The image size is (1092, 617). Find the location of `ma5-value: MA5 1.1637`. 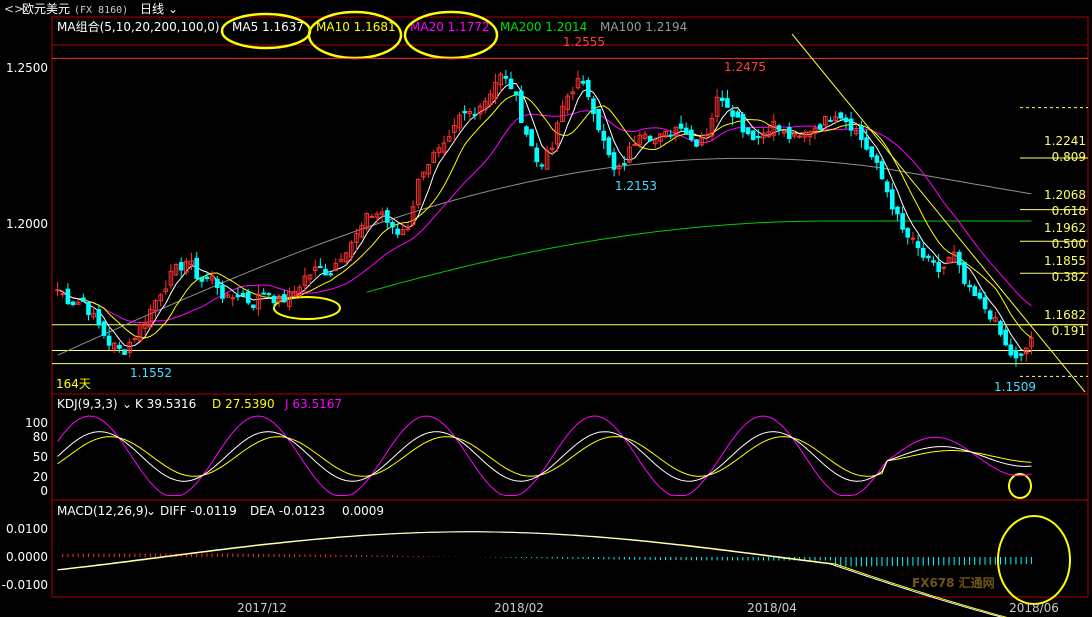

ma5-value: MA5 1.1637 is located at coordinates (268, 27).